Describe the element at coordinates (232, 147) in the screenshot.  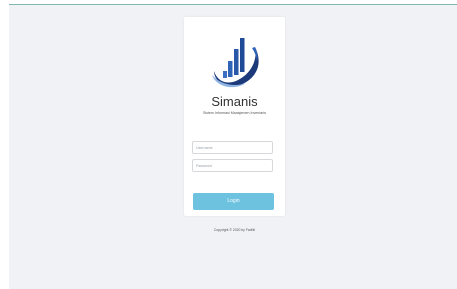
I see `username-input` at that location.